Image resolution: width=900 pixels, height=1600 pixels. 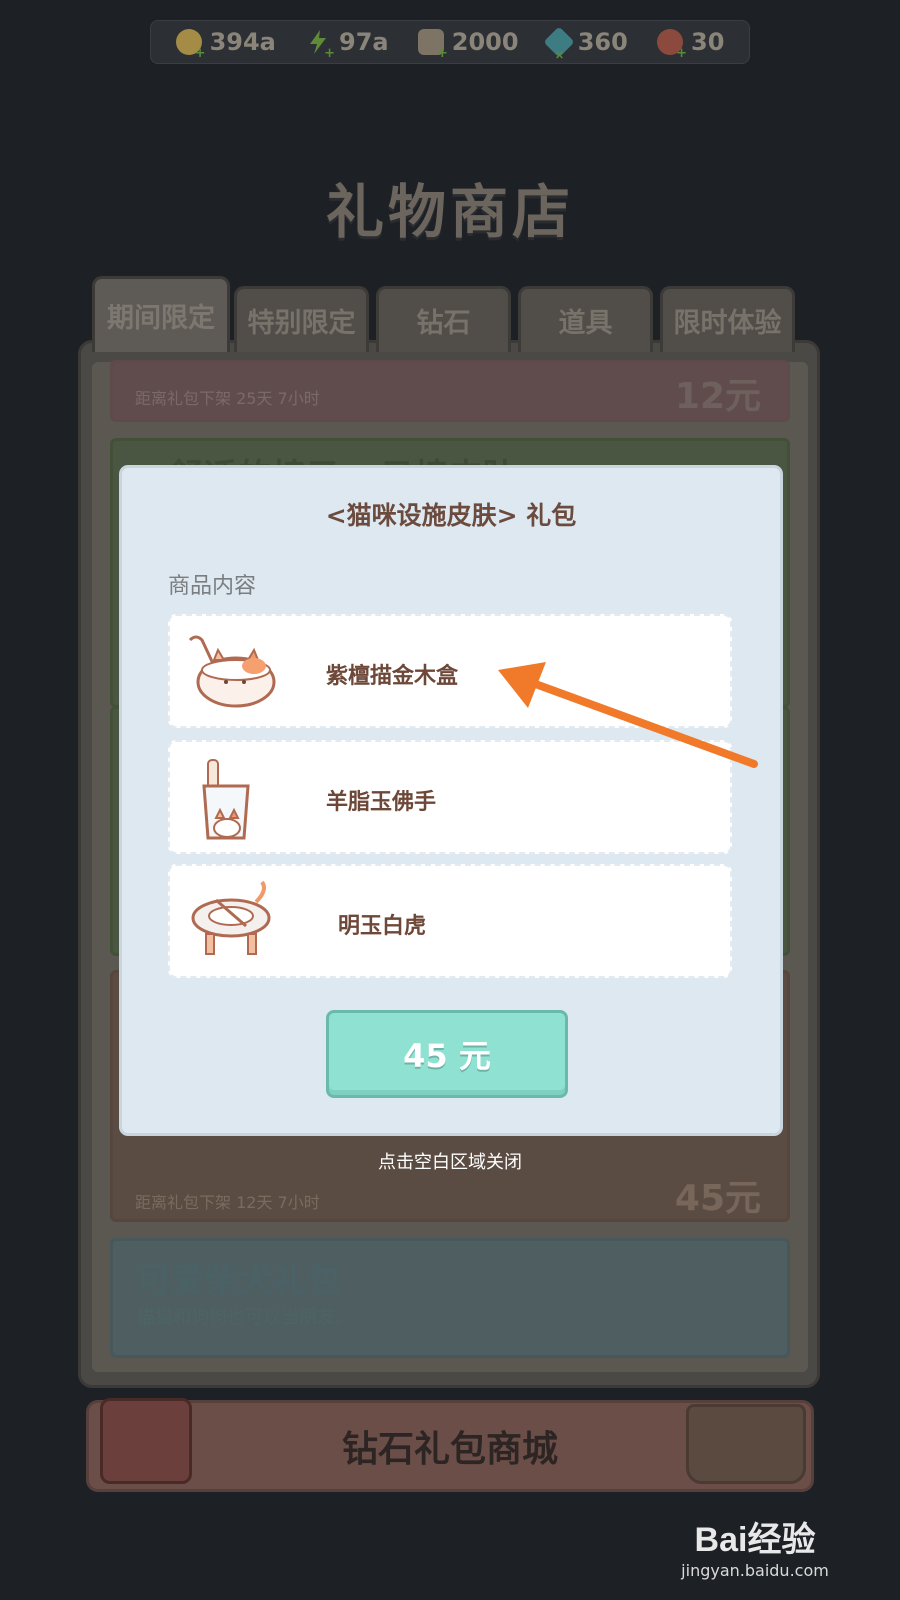 What do you see at coordinates (239, 1281) in the screenshot?
I see `package-title: 可爱柴犬礼包` at bounding box center [239, 1281].